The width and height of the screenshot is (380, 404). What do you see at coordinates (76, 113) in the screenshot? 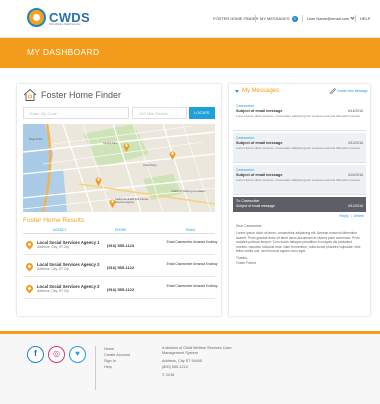
I see `zip-code-input: Enter Zip Code` at bounding box center [76, 113].